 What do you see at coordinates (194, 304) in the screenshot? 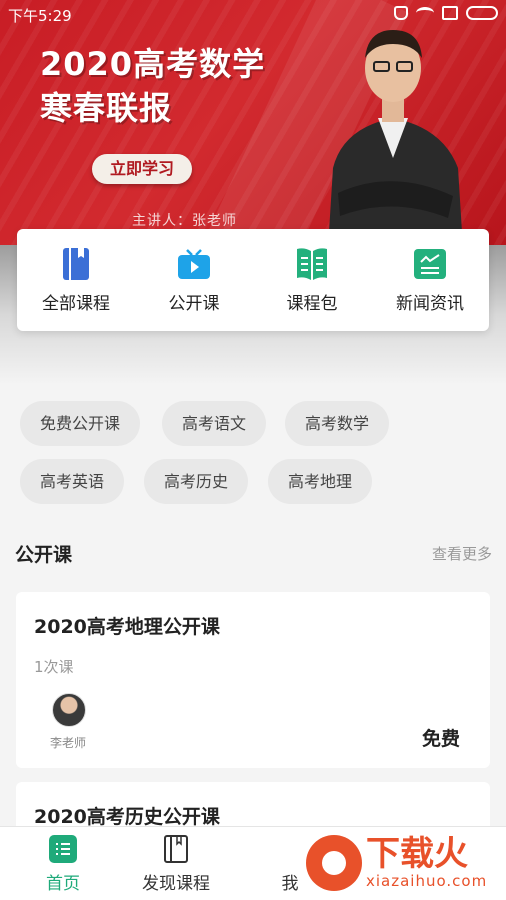
I see `quick-item-label: 公开课` at bounding box center [194, 304].